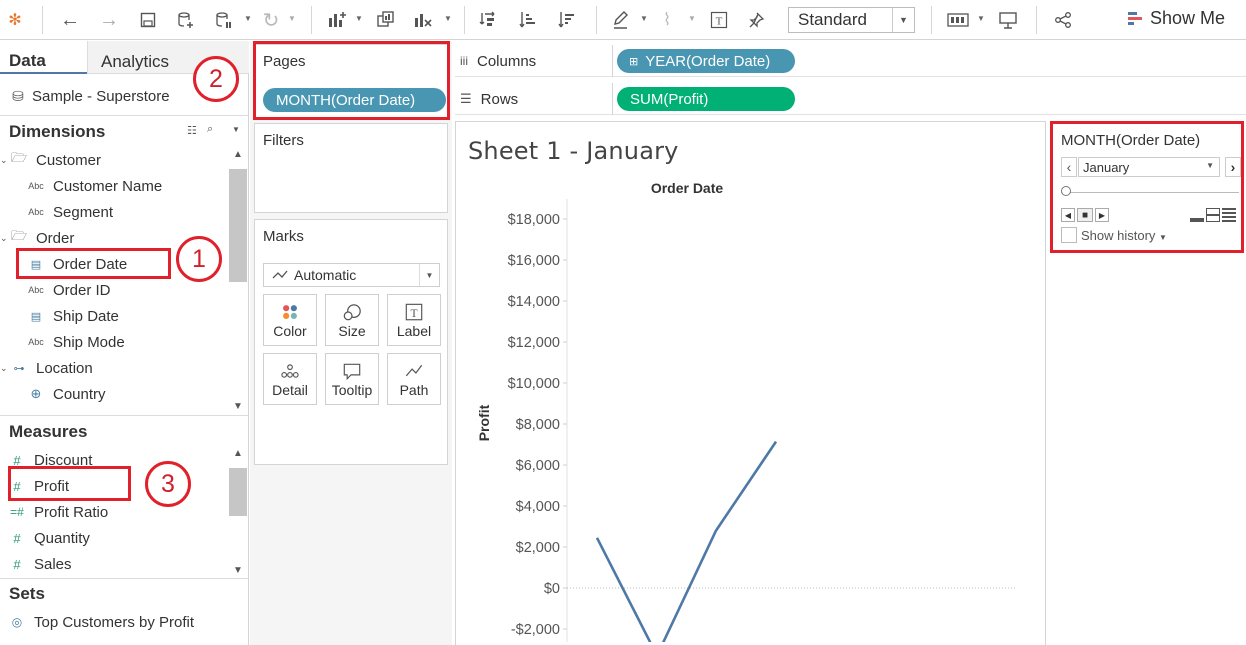 The image size is (1246, 645). What do you see at coordinates (851, 20) in the screenshot?
I see `view-size-dropdown: Standard ▼` at bounding box center [851, 20].